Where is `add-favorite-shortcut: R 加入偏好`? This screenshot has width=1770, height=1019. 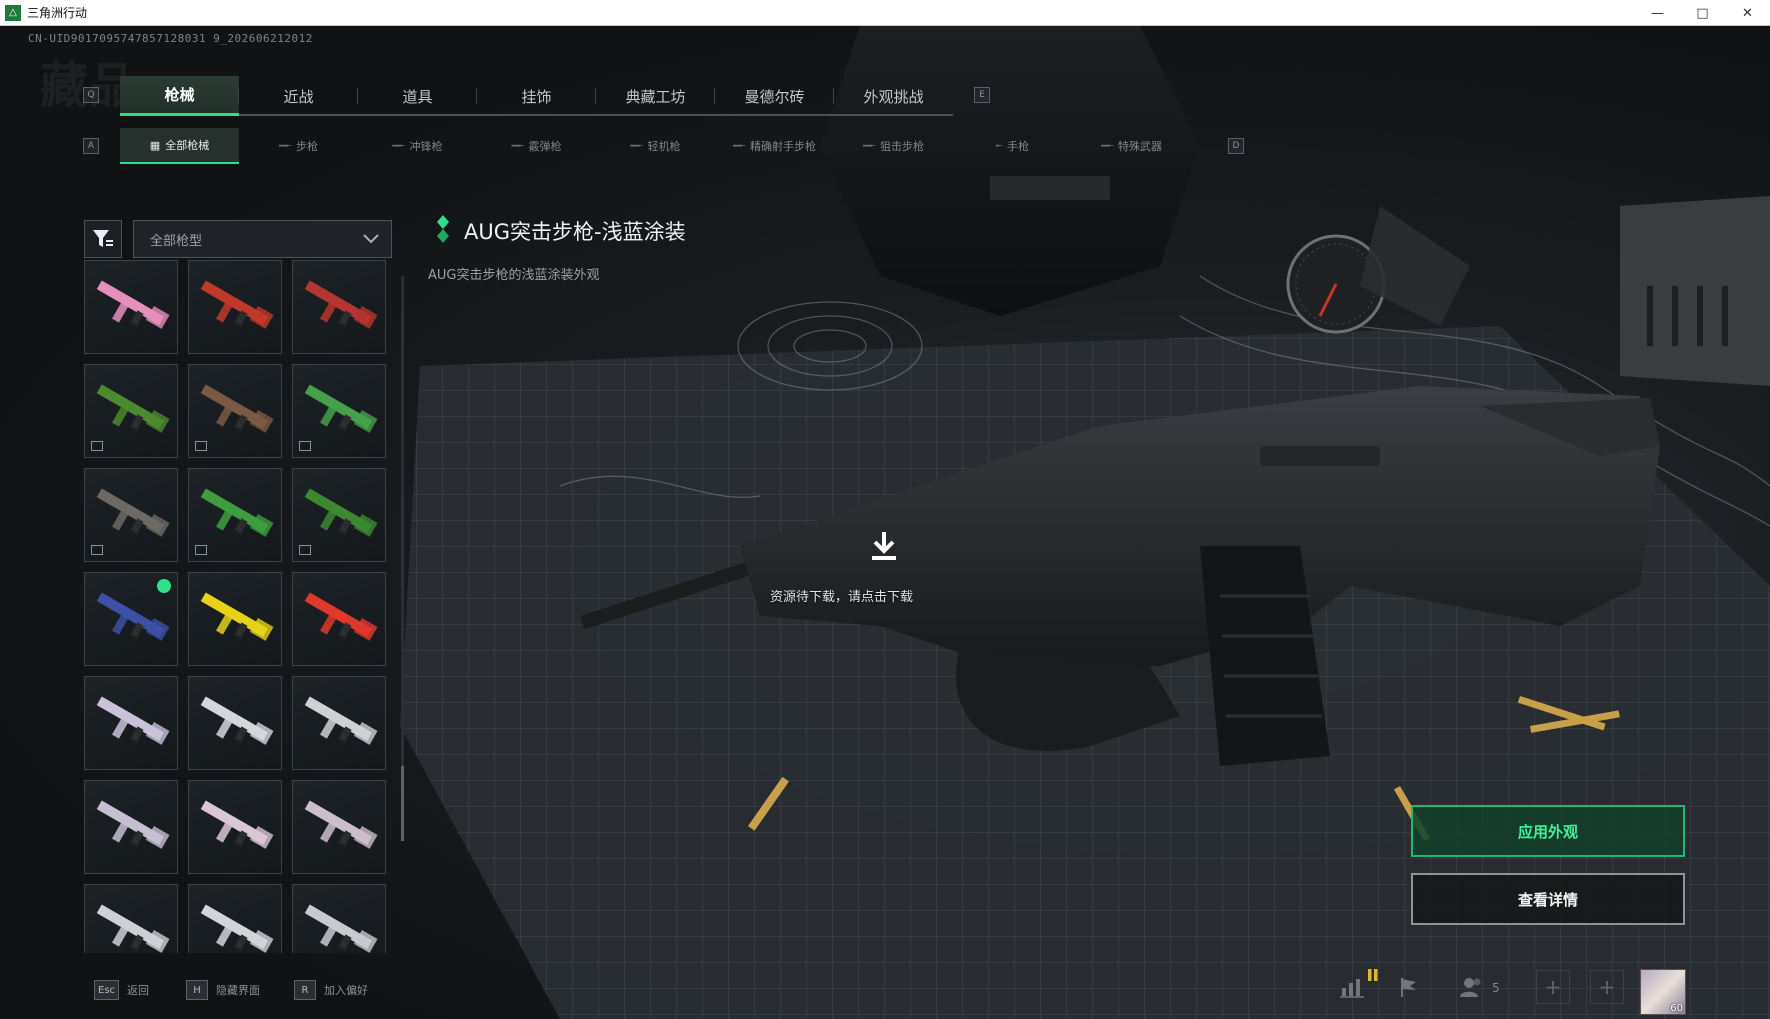
add-favorite-shortcut: R 加入偏好 is located at coordinates (331, 990).